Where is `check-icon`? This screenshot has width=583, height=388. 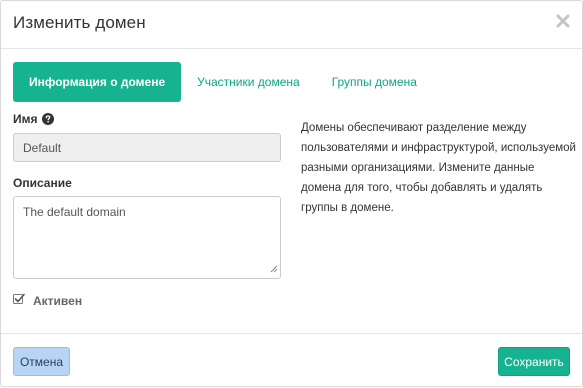
check-icon is located at coordinates (19, 301).